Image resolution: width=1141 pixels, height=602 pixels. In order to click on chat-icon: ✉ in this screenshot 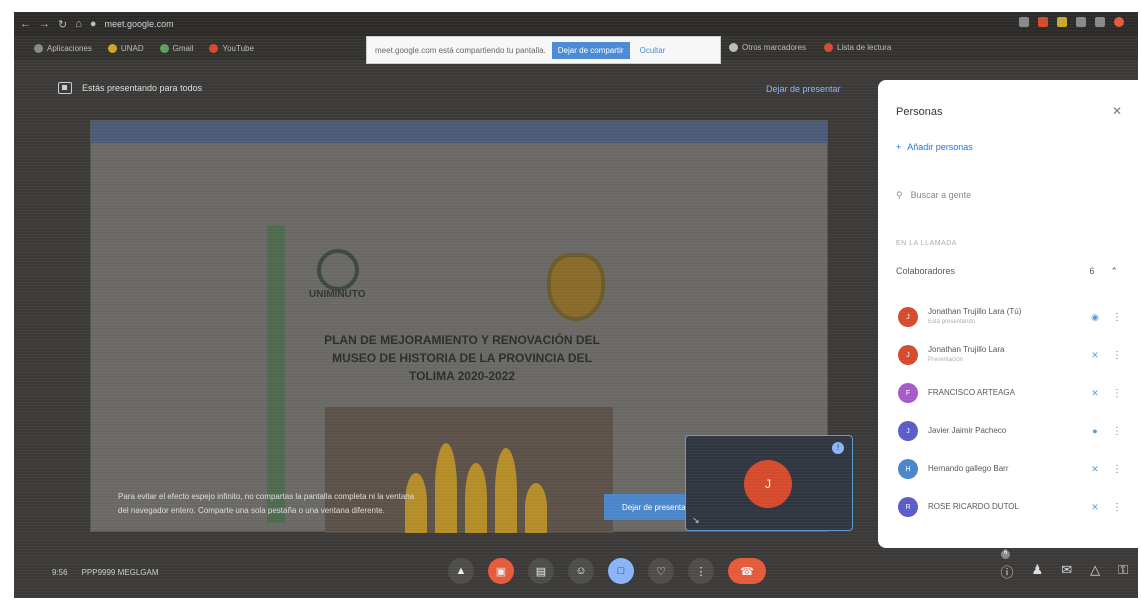, I will do `click(1066, 571)`.